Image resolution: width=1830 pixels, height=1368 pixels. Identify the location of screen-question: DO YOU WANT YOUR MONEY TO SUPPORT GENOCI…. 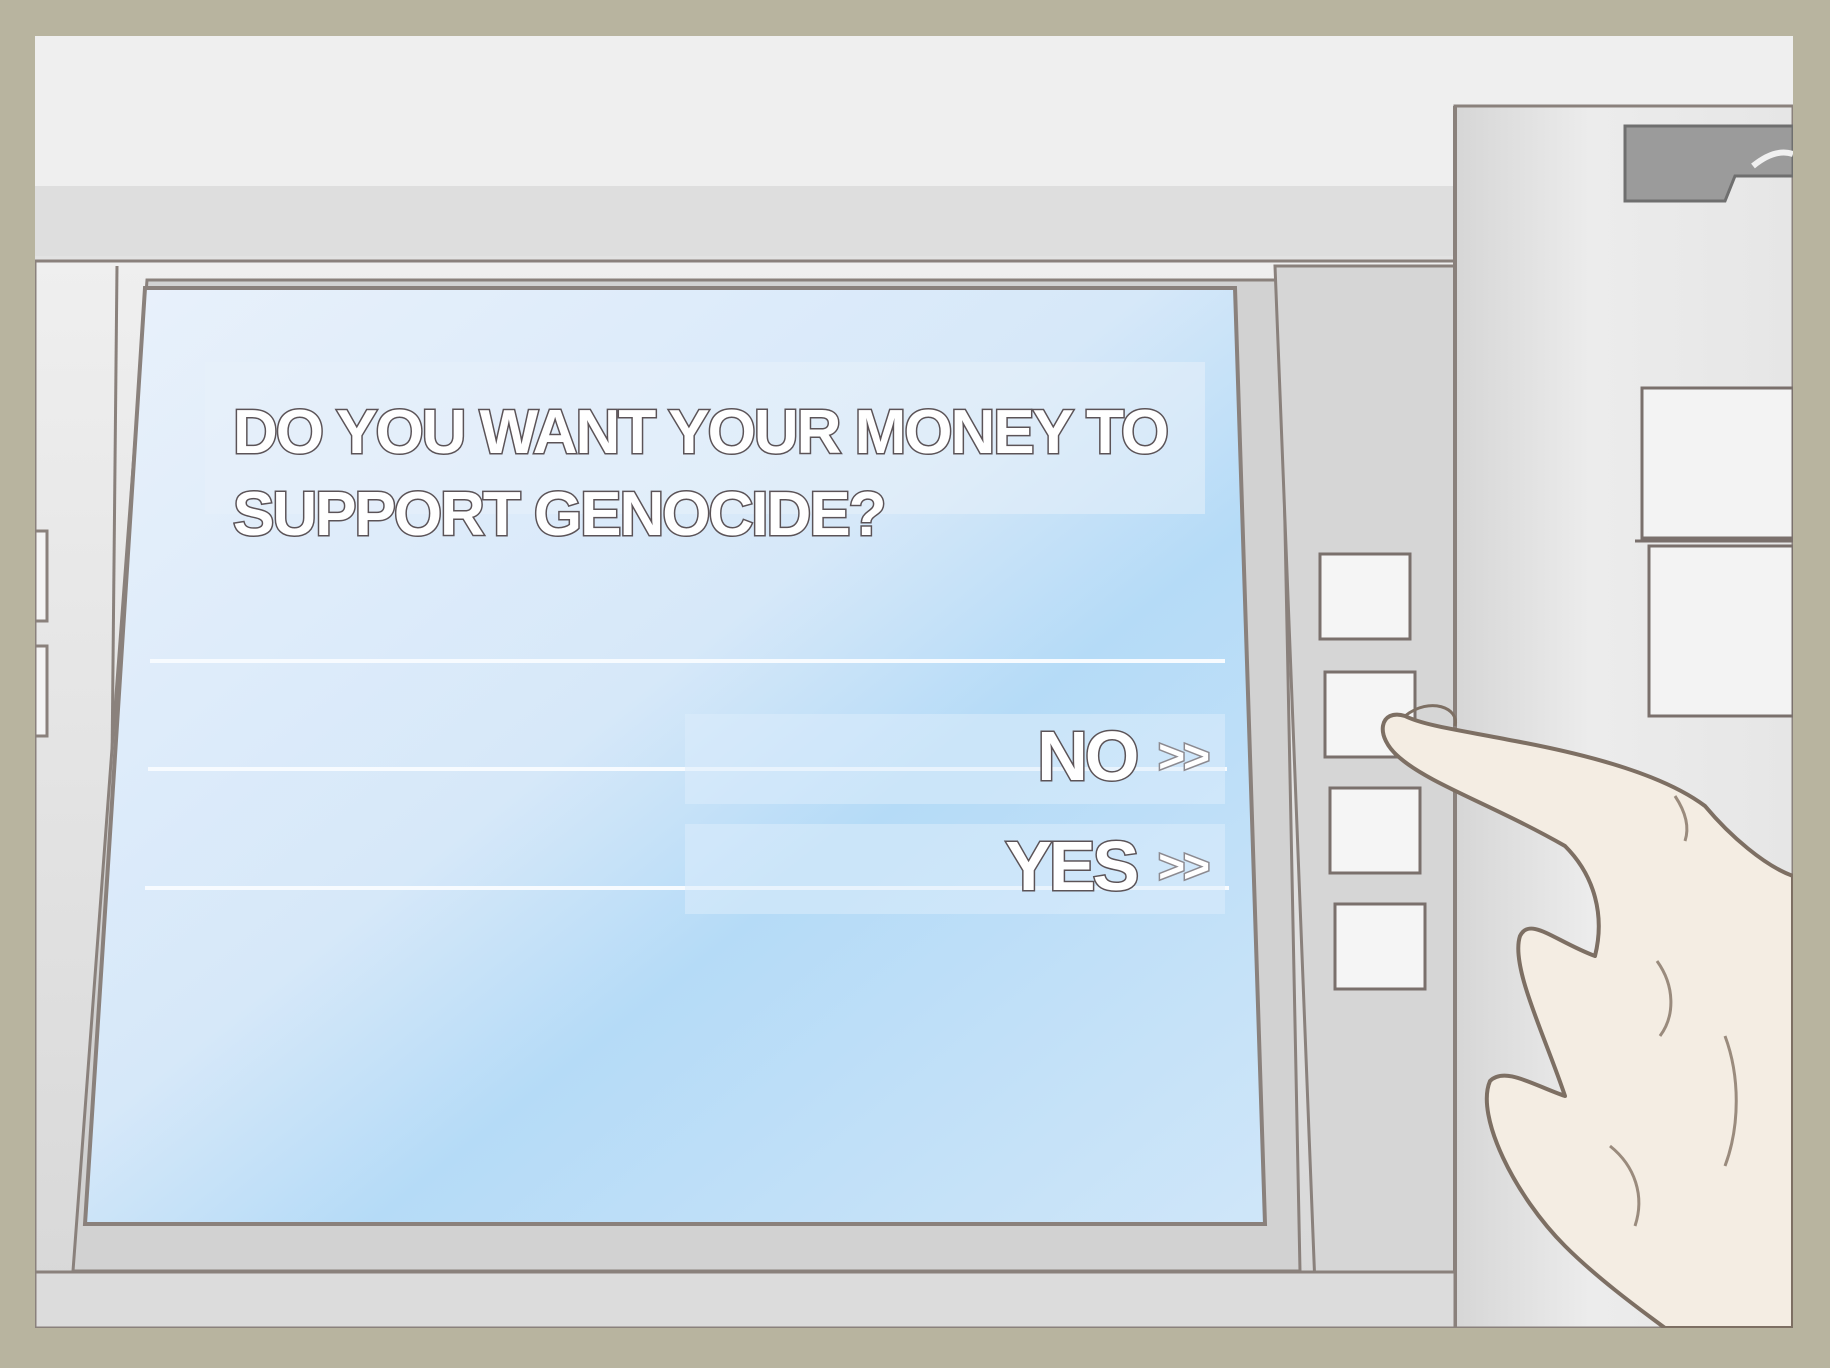
(701, 474).